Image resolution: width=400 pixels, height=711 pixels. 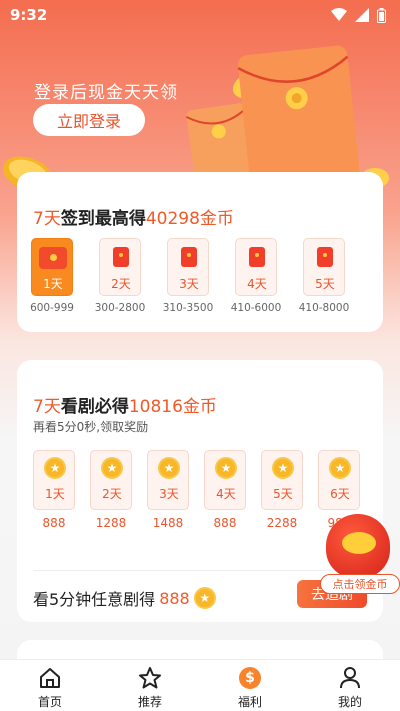 I want to click on claim-coins-widget: 点击领金币, so click(x=358, y=554).